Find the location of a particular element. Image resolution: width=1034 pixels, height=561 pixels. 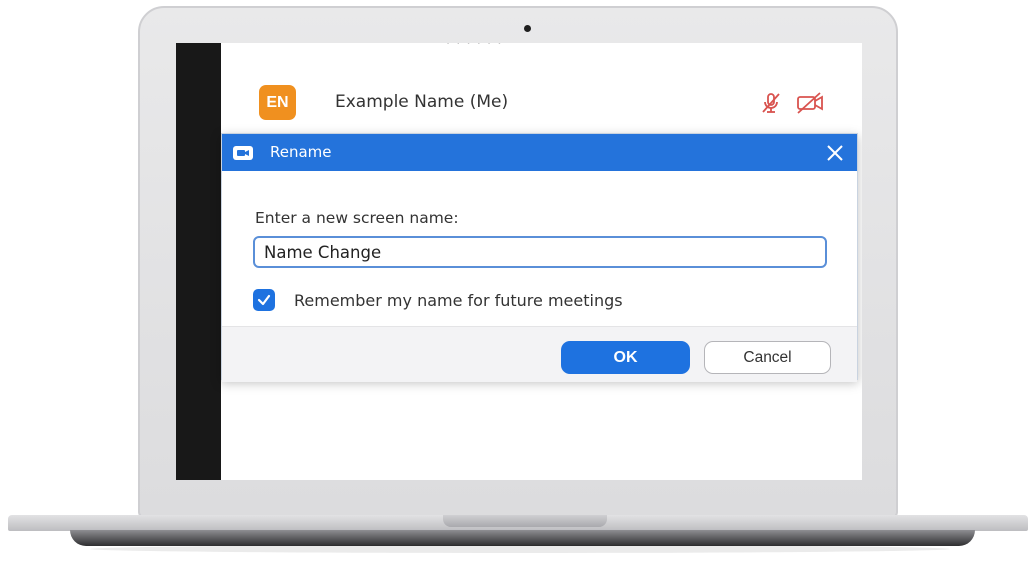

remember-name-option: Remember my name for future meetings is located at coordinates (438, 300).